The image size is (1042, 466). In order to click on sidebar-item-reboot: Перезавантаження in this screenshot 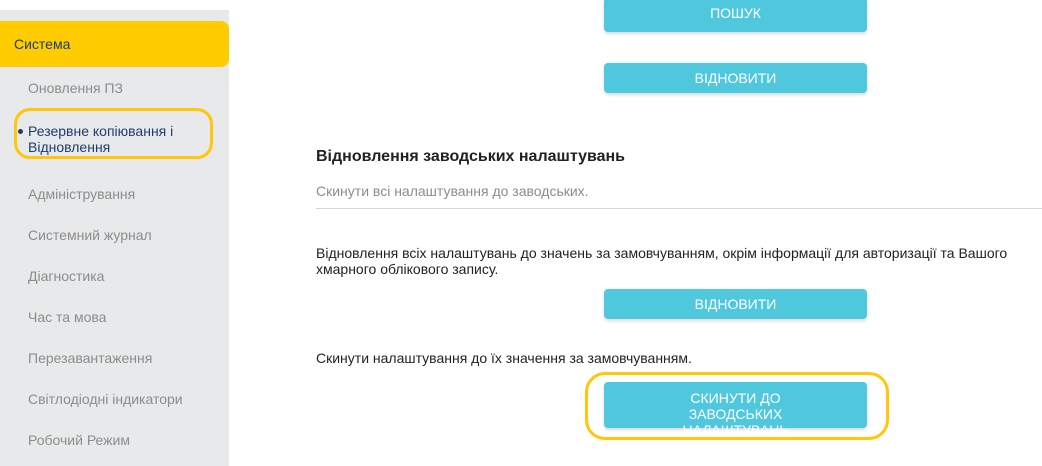, I will do `click(114, 358)`.